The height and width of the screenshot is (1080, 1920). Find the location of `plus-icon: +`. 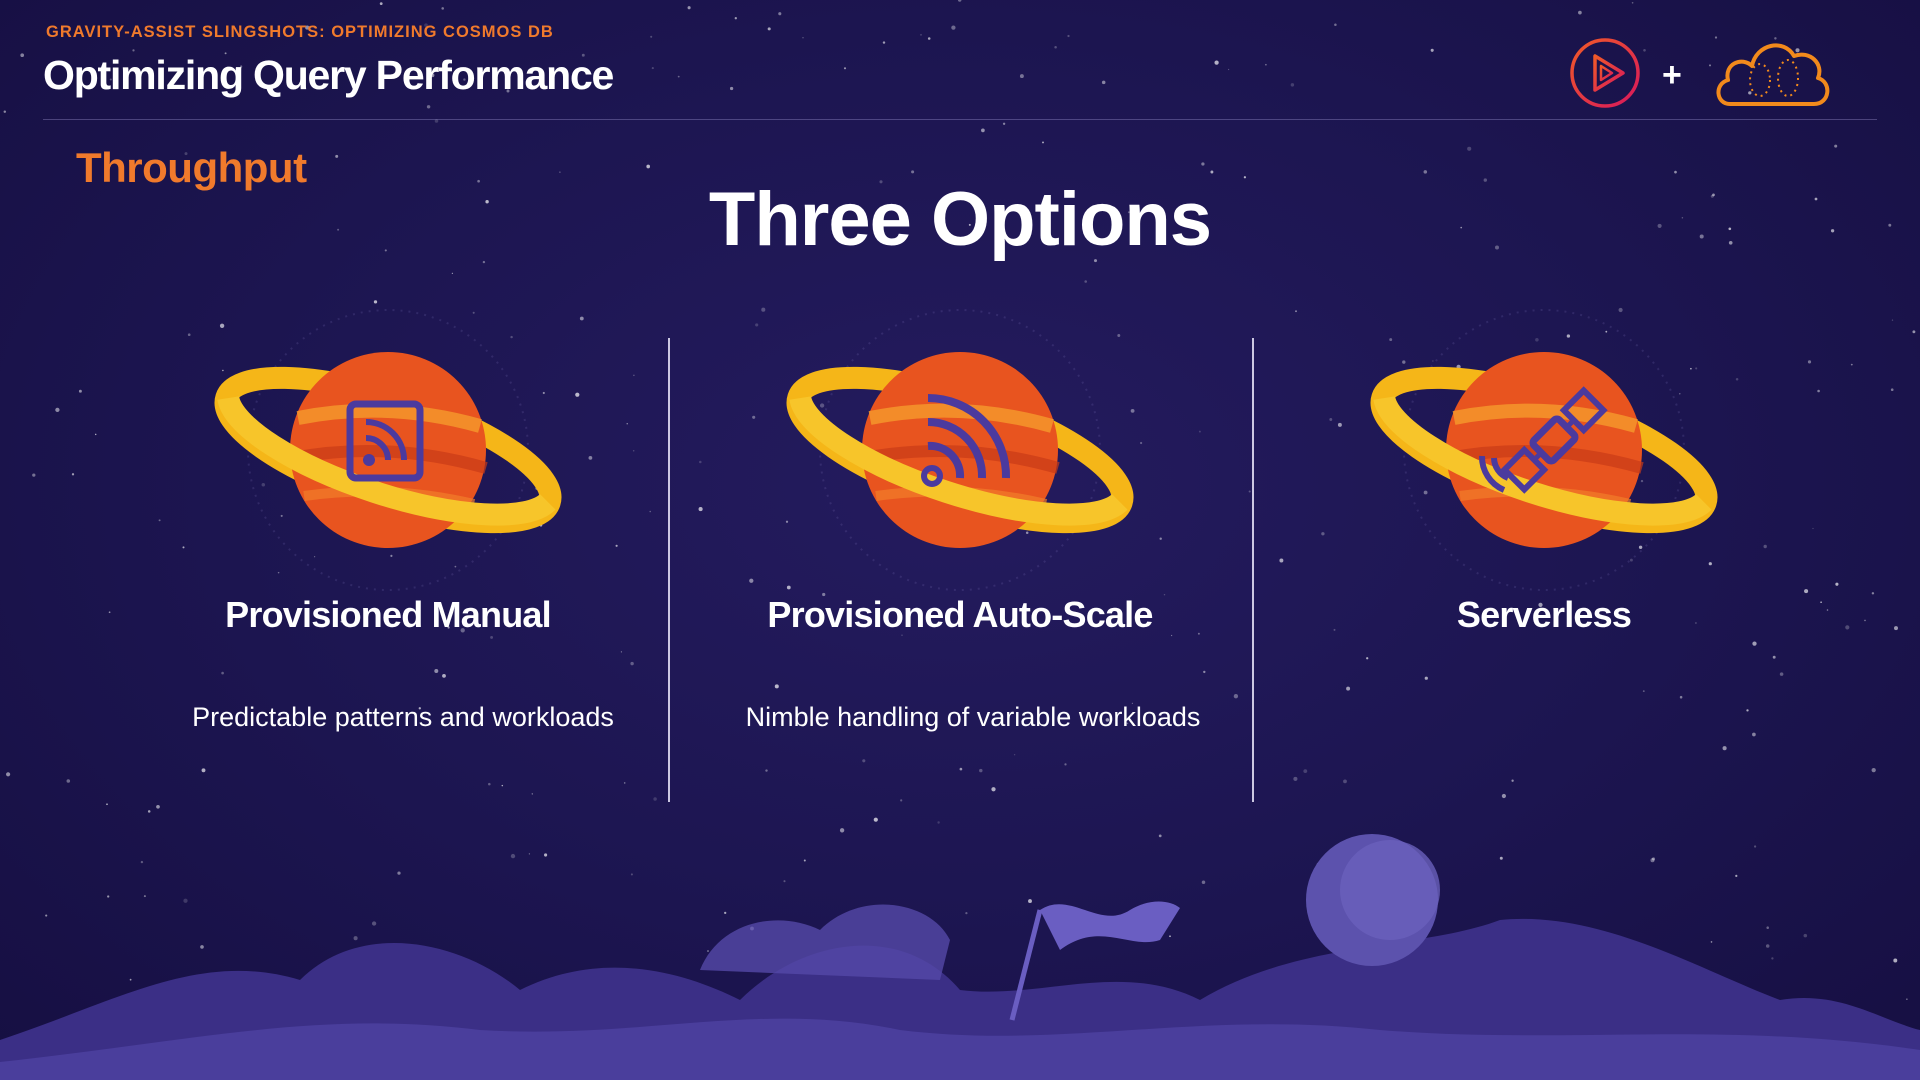

plus-icon: + is located at coordinates (1672, 75).